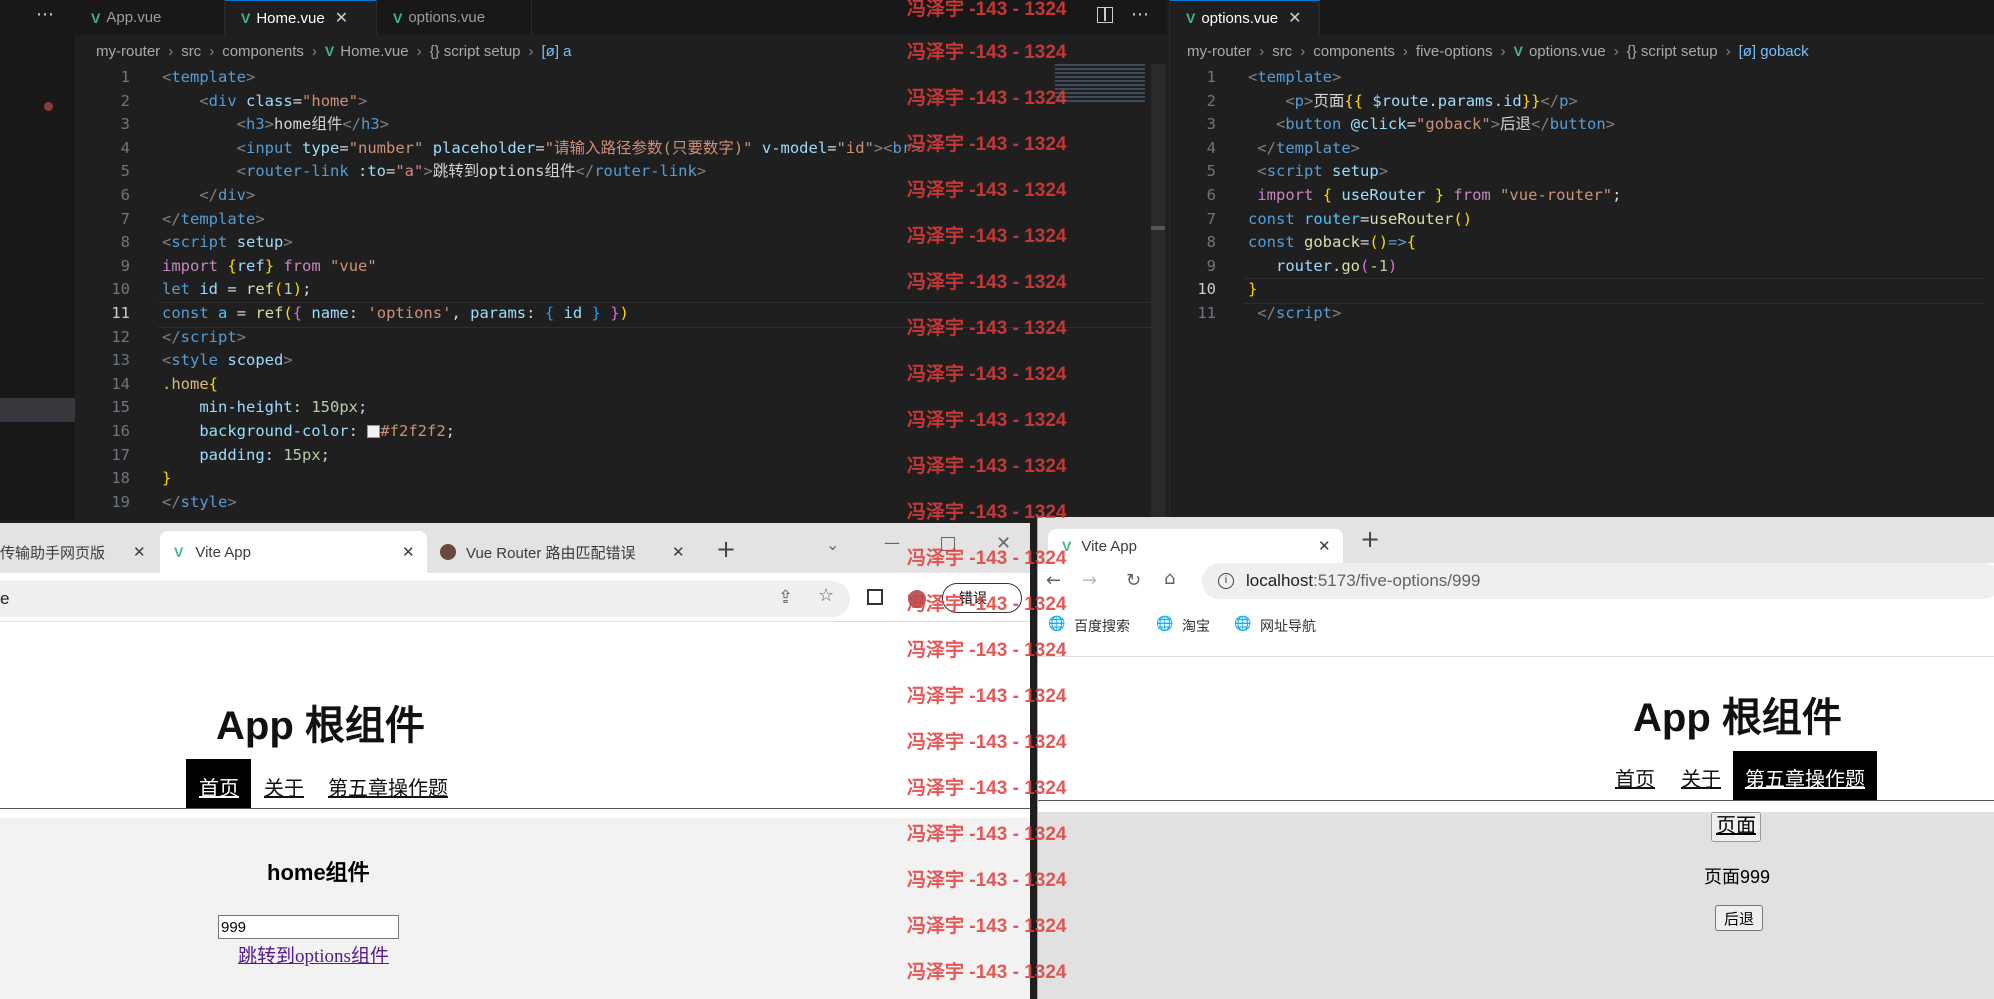 The width and height of the screenshot is (1994, 999). Describe the element at coordinates (1454, 51) in the screenshot. I see `crumb: five-options` at that location.